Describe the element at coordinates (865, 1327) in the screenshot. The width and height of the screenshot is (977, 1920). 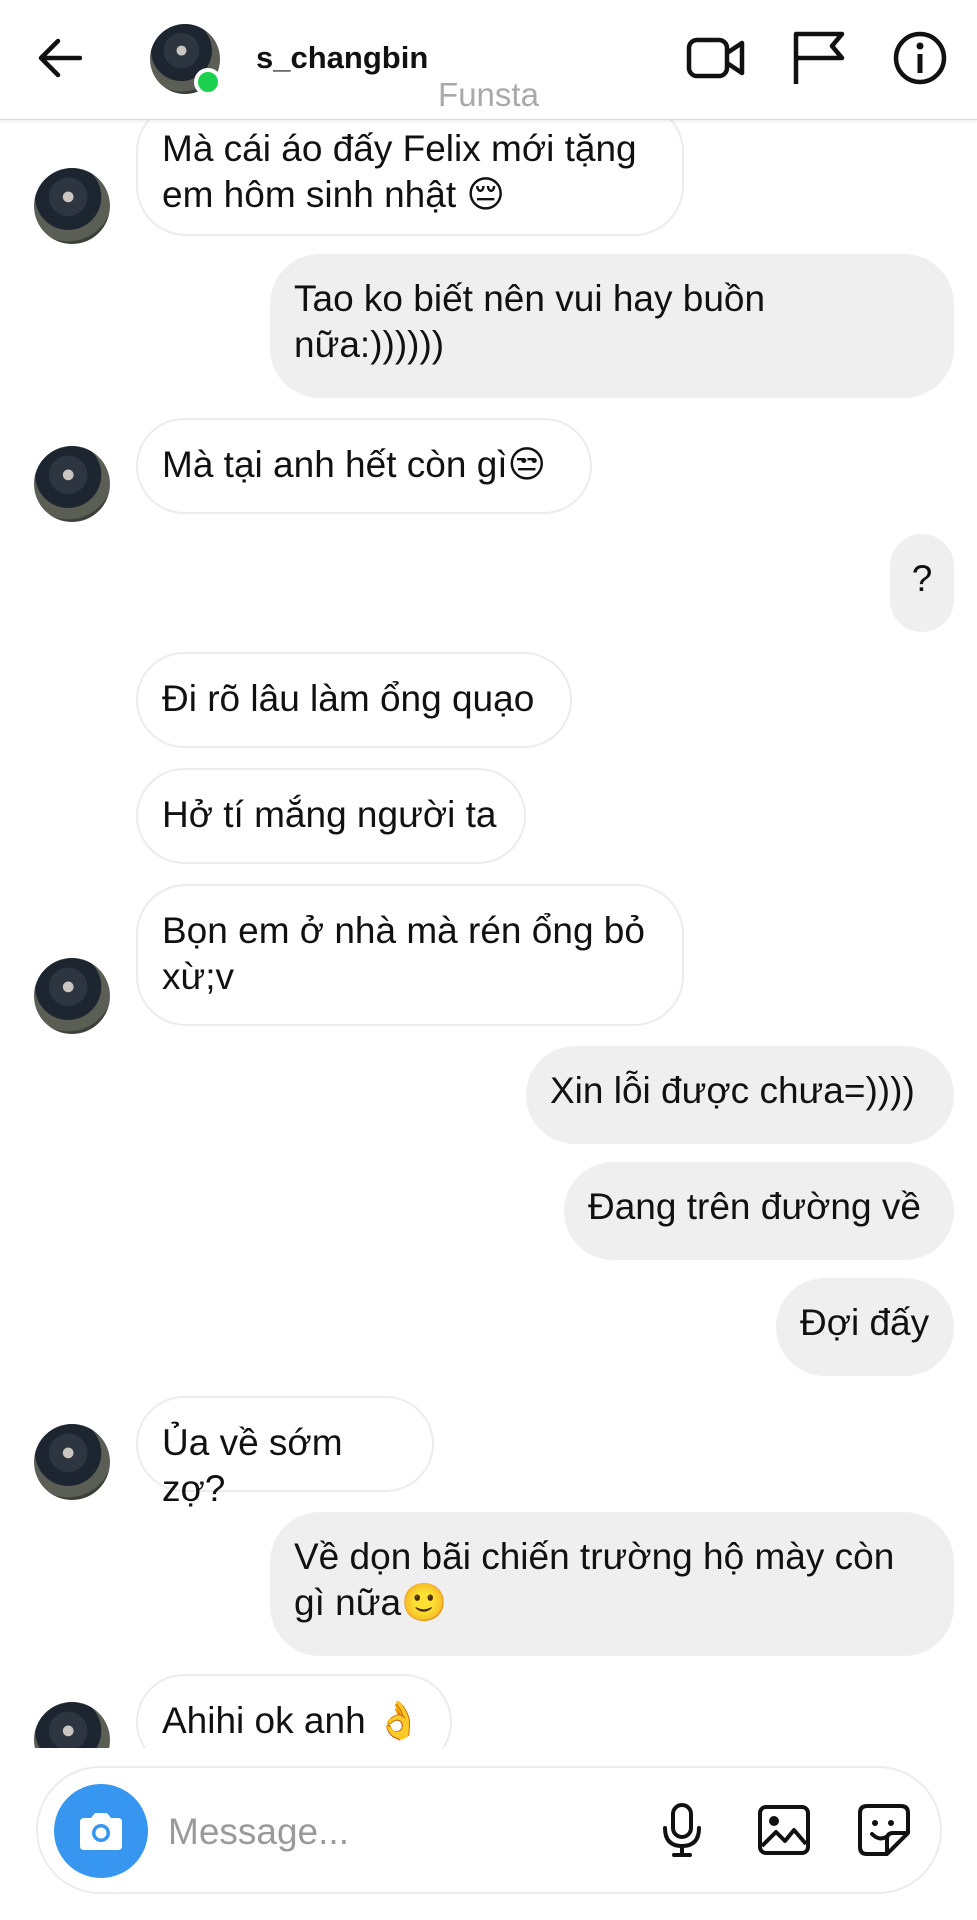
I see `message-bubble-outgoing: Đợi đấy` at that location.